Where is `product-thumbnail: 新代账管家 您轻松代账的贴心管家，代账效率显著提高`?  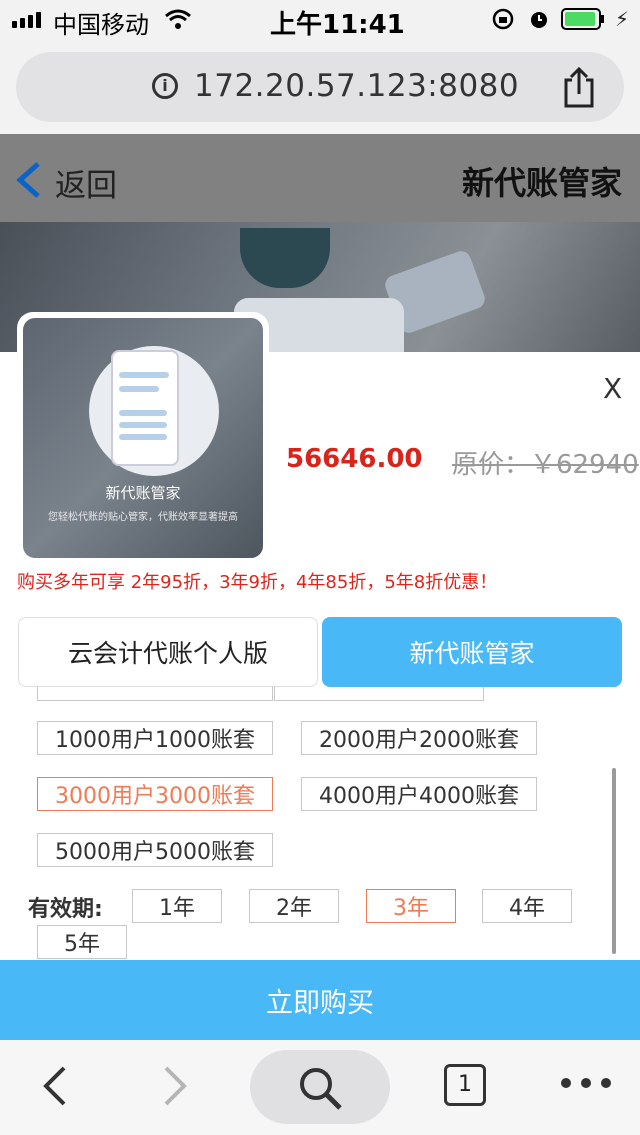
product-thumbnail: 新代账管家 您轻松代账的贴心管家，代账效率显著提高 is located at coordinates (143, 438).